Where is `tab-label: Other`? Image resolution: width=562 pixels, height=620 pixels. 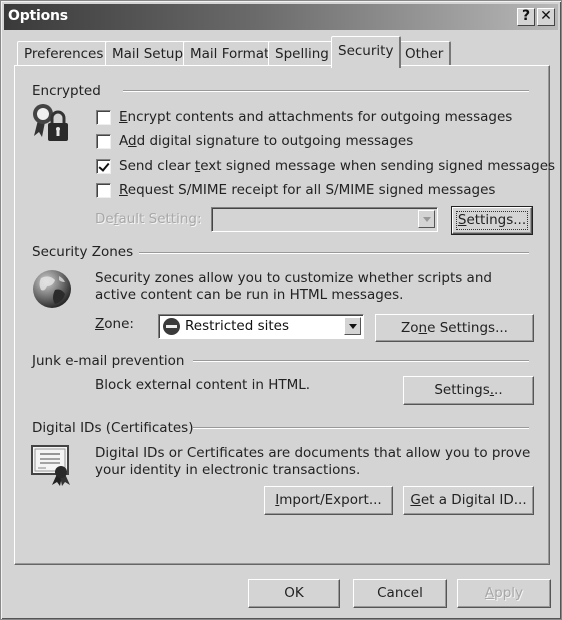
tab-label: Other is located at coordinates (424, 54).